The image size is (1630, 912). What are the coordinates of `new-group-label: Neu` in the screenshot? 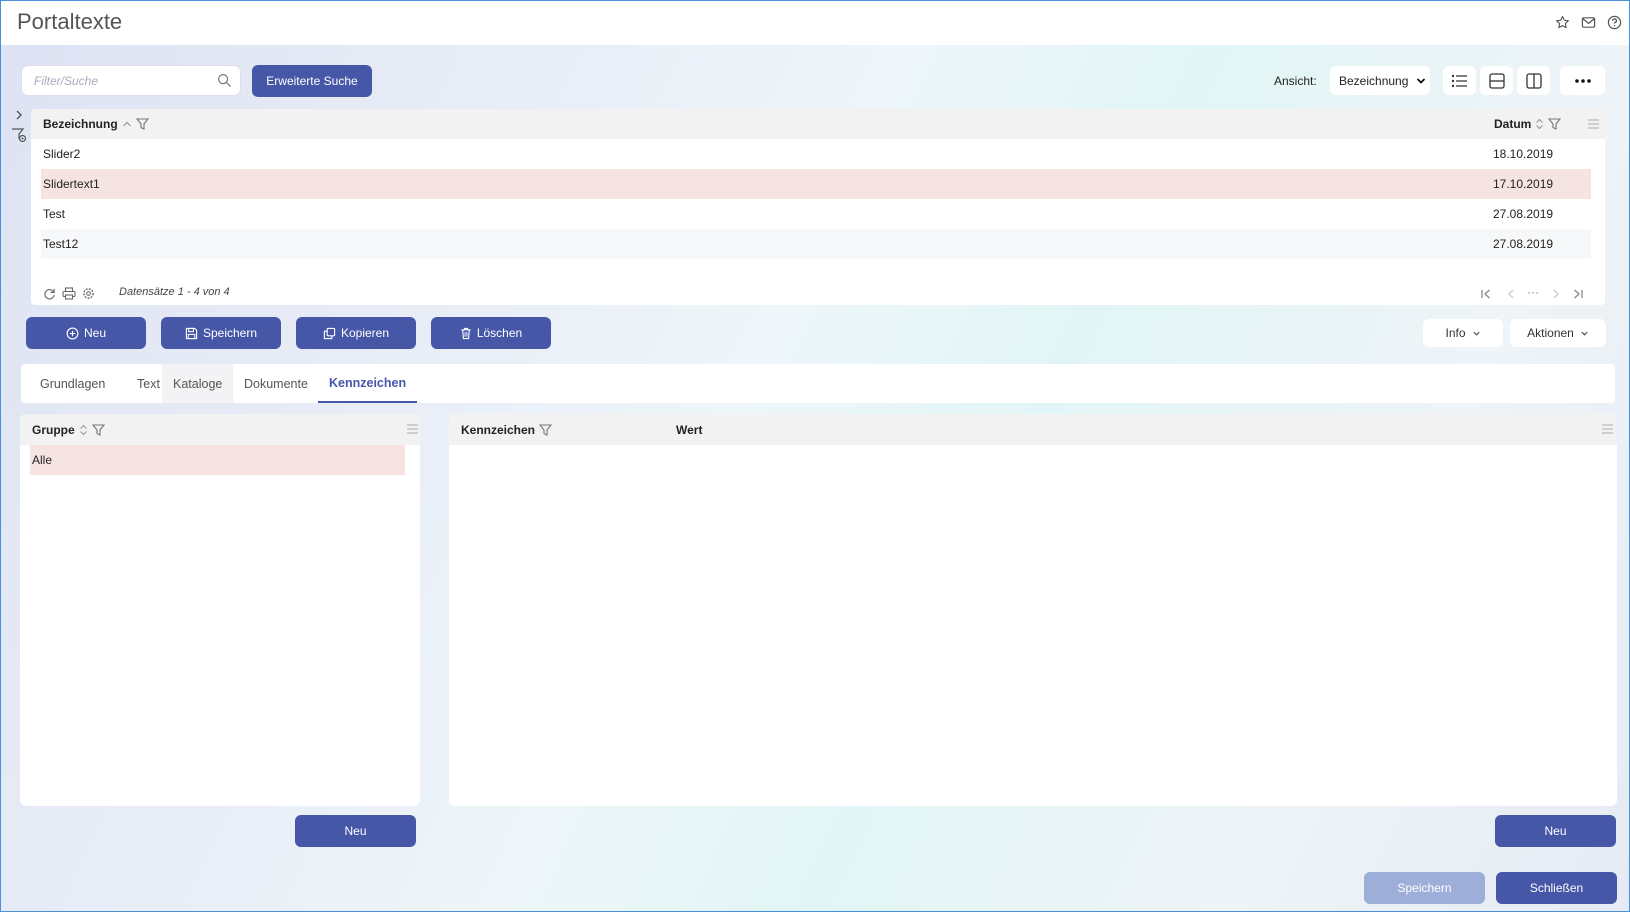 It's located at (355, 831).